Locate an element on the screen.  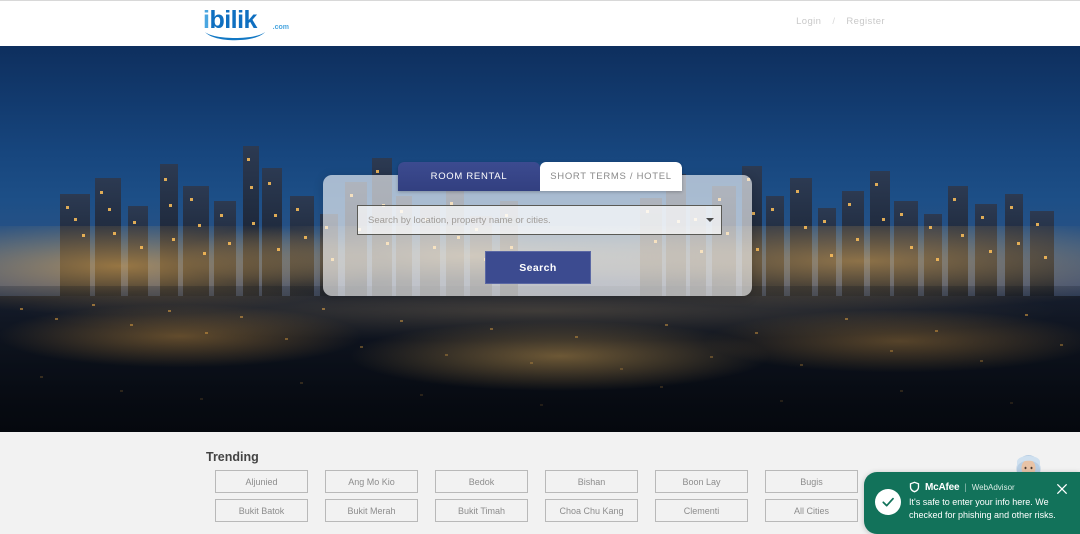
tab-room-rental: ROOM RENTAL is located at coordinates (469, 176).